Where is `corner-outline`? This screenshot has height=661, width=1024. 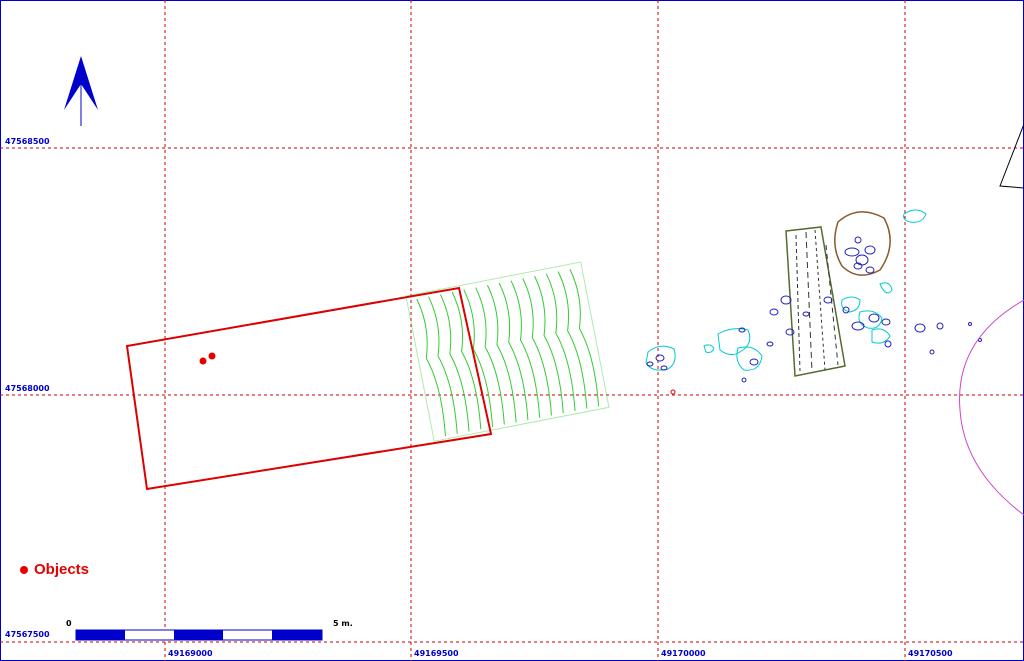
corner-outline is located at coordinates (1011, 156).